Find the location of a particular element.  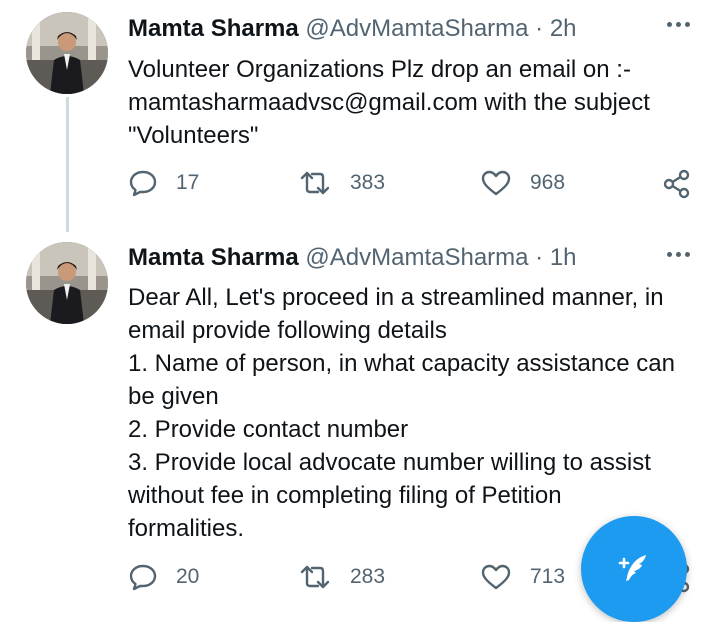

like-count: 968 is located at coordinates (548, 182).